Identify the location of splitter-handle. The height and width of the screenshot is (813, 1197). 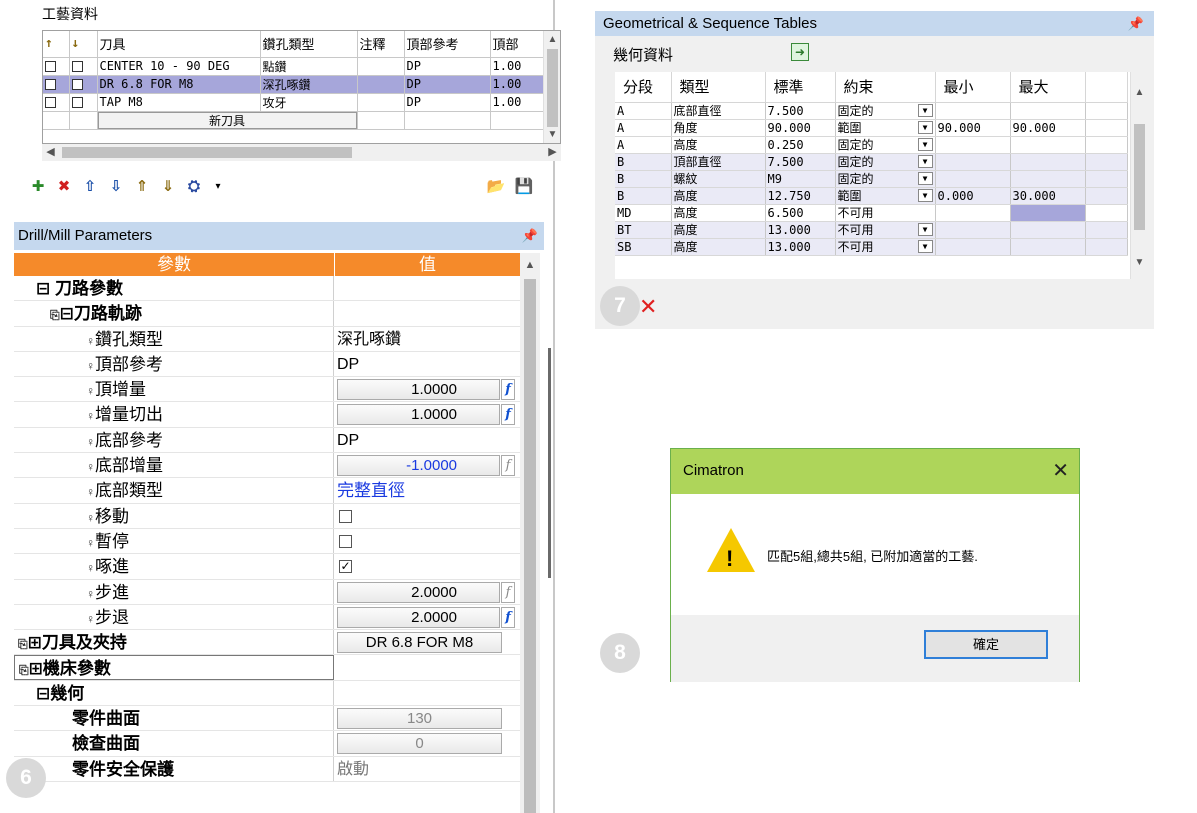
(549, 463).